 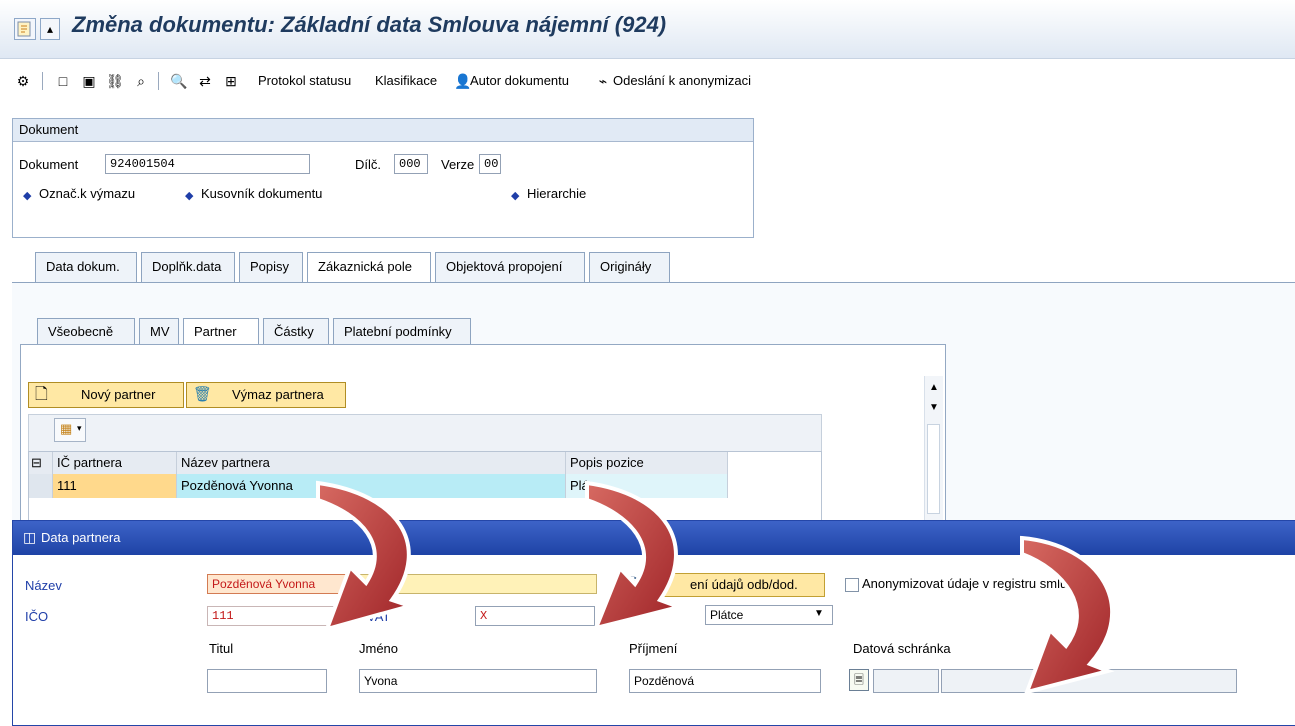 What do you see at coordinates (37, 616) in the screenshot?
I see `ico-label: IČO` at bounding box center [37, 616].